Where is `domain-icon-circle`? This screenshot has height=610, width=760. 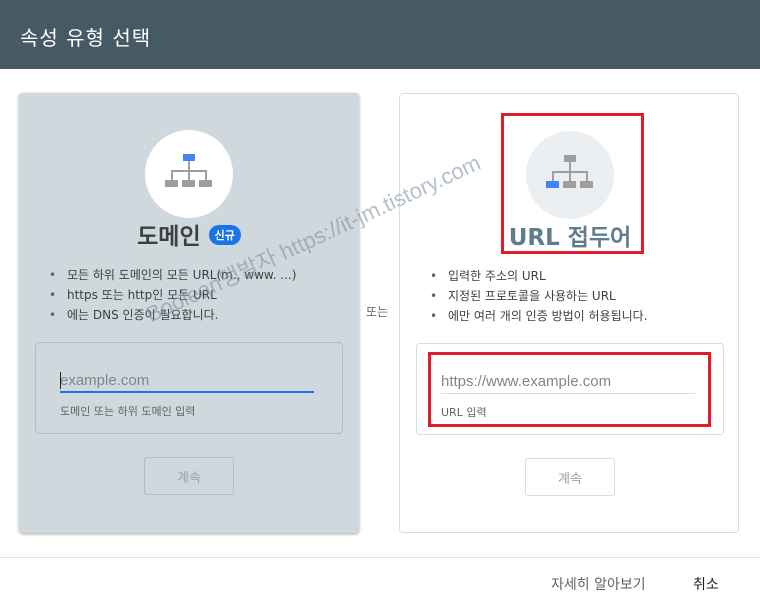
domain-icon-circle is located at coordinates (189, 174).